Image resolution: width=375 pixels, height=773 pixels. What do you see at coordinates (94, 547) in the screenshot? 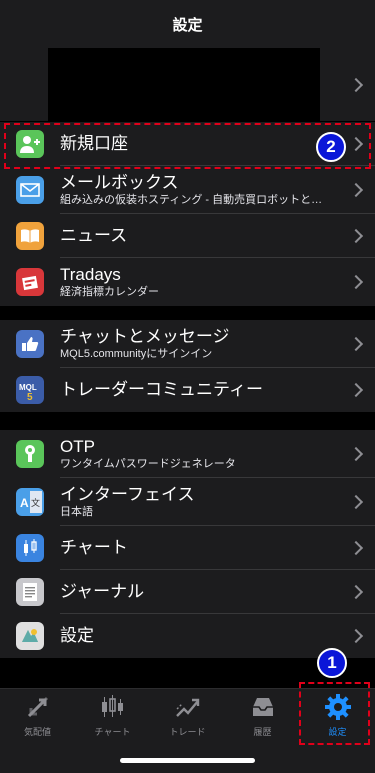
I see `row-label: チャート` at bounding box center [94, 547].